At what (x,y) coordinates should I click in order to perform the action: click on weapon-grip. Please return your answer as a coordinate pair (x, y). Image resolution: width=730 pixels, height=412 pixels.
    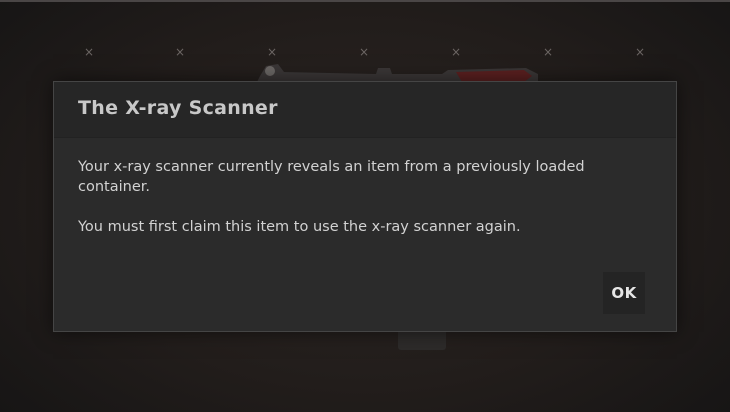
    Looking at the image, I should click on (422, 340).